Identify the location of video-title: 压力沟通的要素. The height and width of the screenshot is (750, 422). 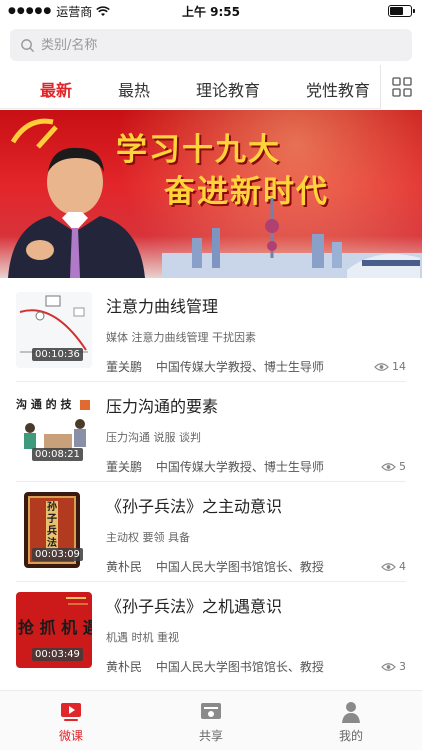
(162, 406).